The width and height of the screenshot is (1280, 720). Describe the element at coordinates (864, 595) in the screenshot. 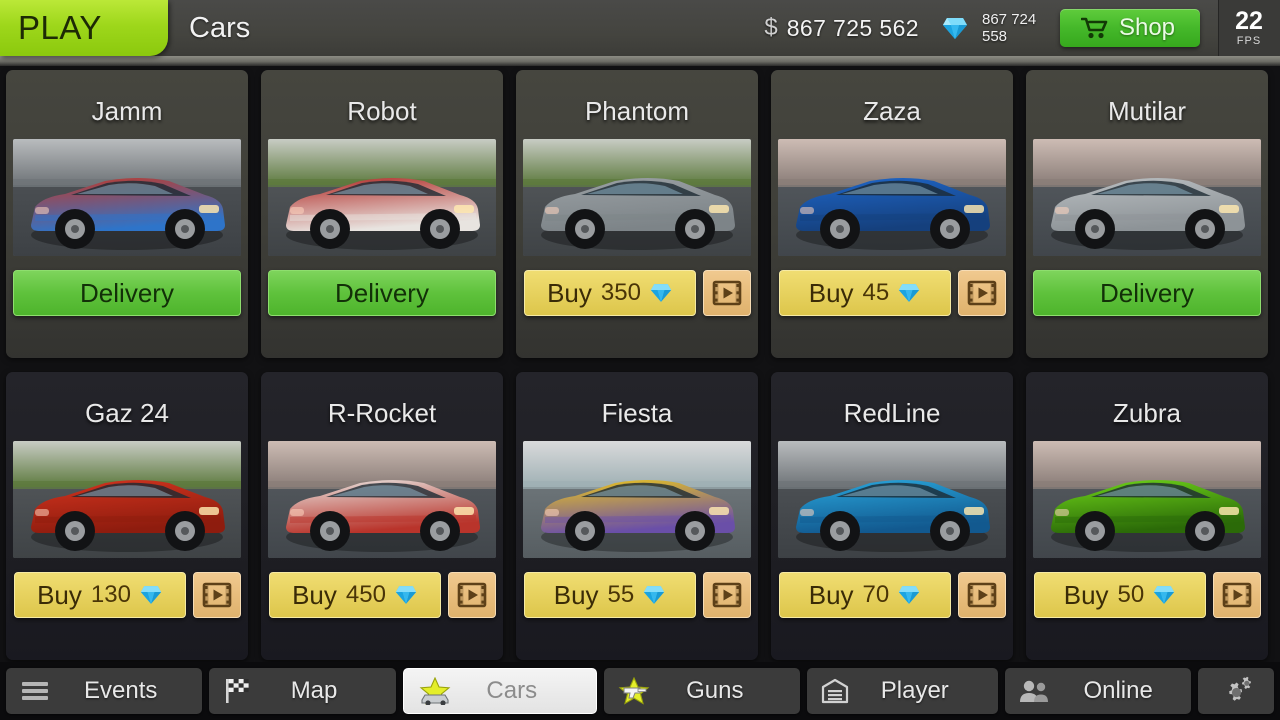

I see `buy-button: Buy 70` at that location.